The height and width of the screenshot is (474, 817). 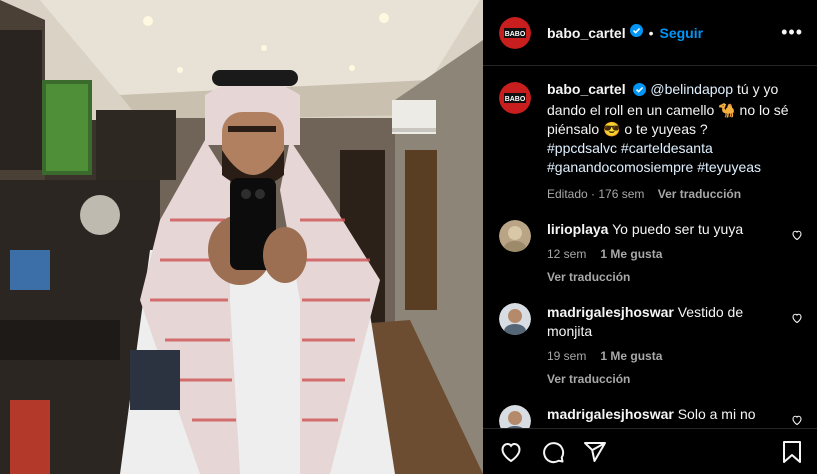 What do you see at coordinates (511, 452) in the screenshot?
I see `heart-icon` at bounding box center [511, 452].